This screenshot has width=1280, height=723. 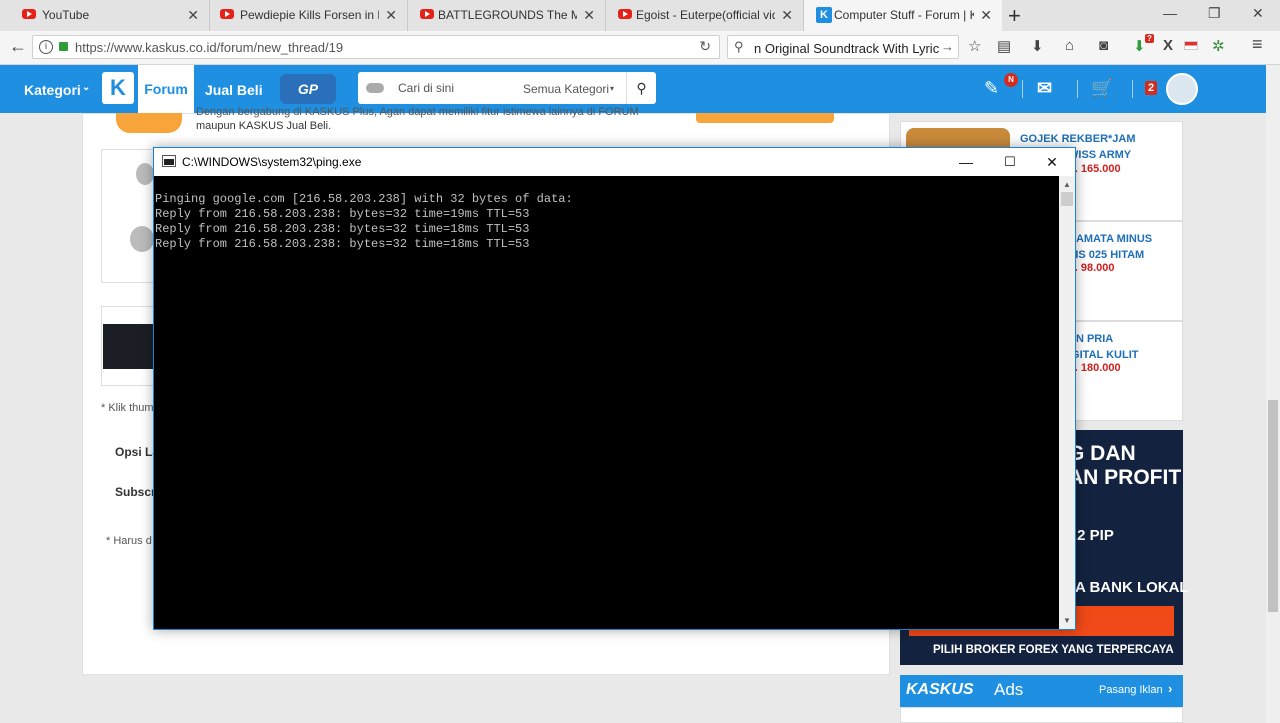 I want to click on addon-gear-icon: ✲, so click(x=1218, y=46).